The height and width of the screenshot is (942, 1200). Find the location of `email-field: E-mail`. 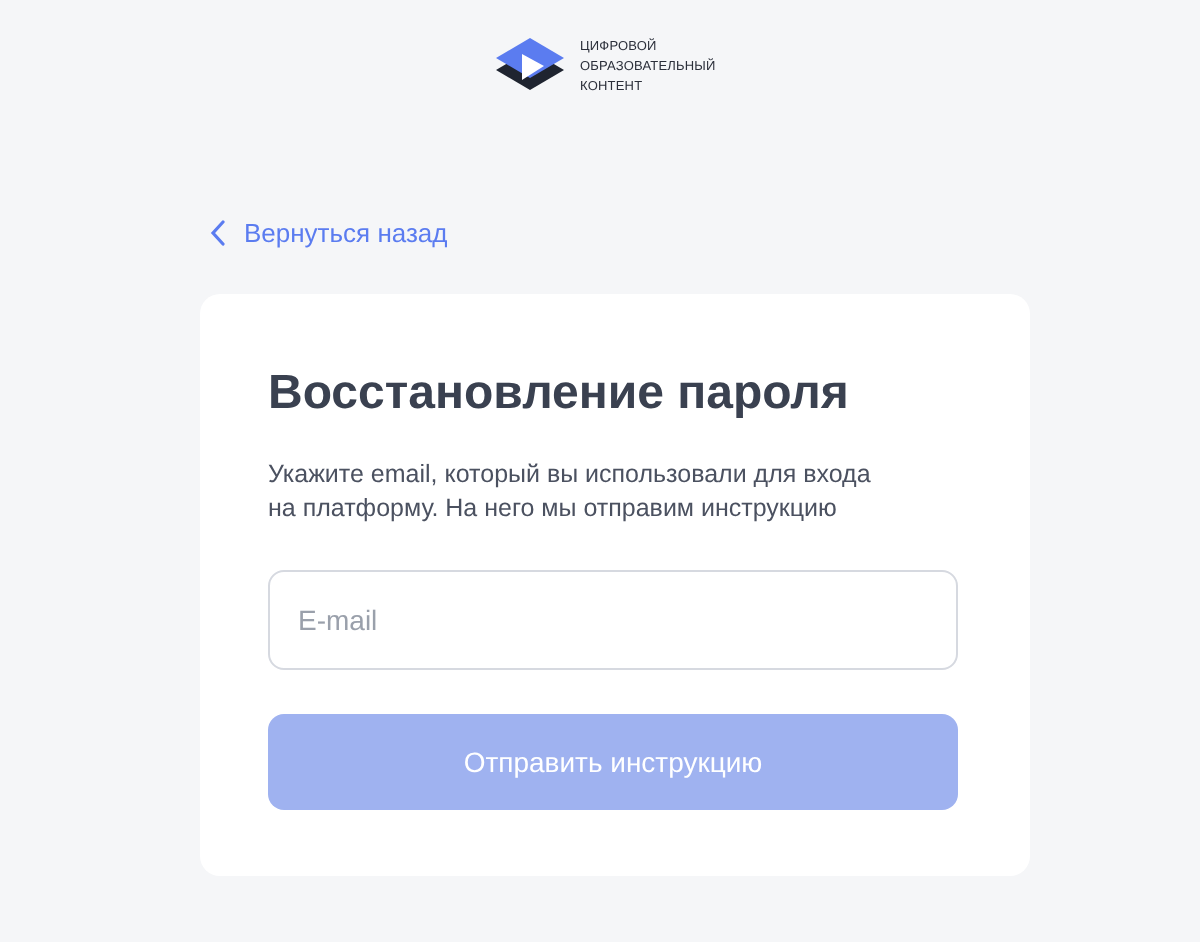

email-field: E-mail is located at coordinates (613, 620).